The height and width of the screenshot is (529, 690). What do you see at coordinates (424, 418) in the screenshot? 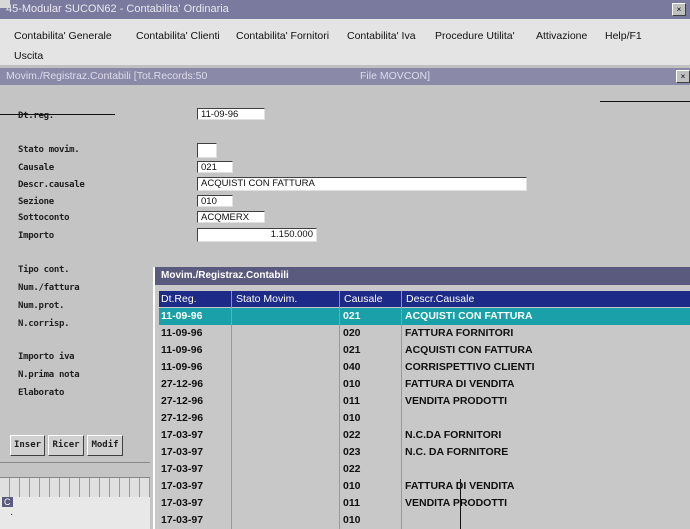
I see `table-row: 27-12-96 010` at bounding box center [424, 418].